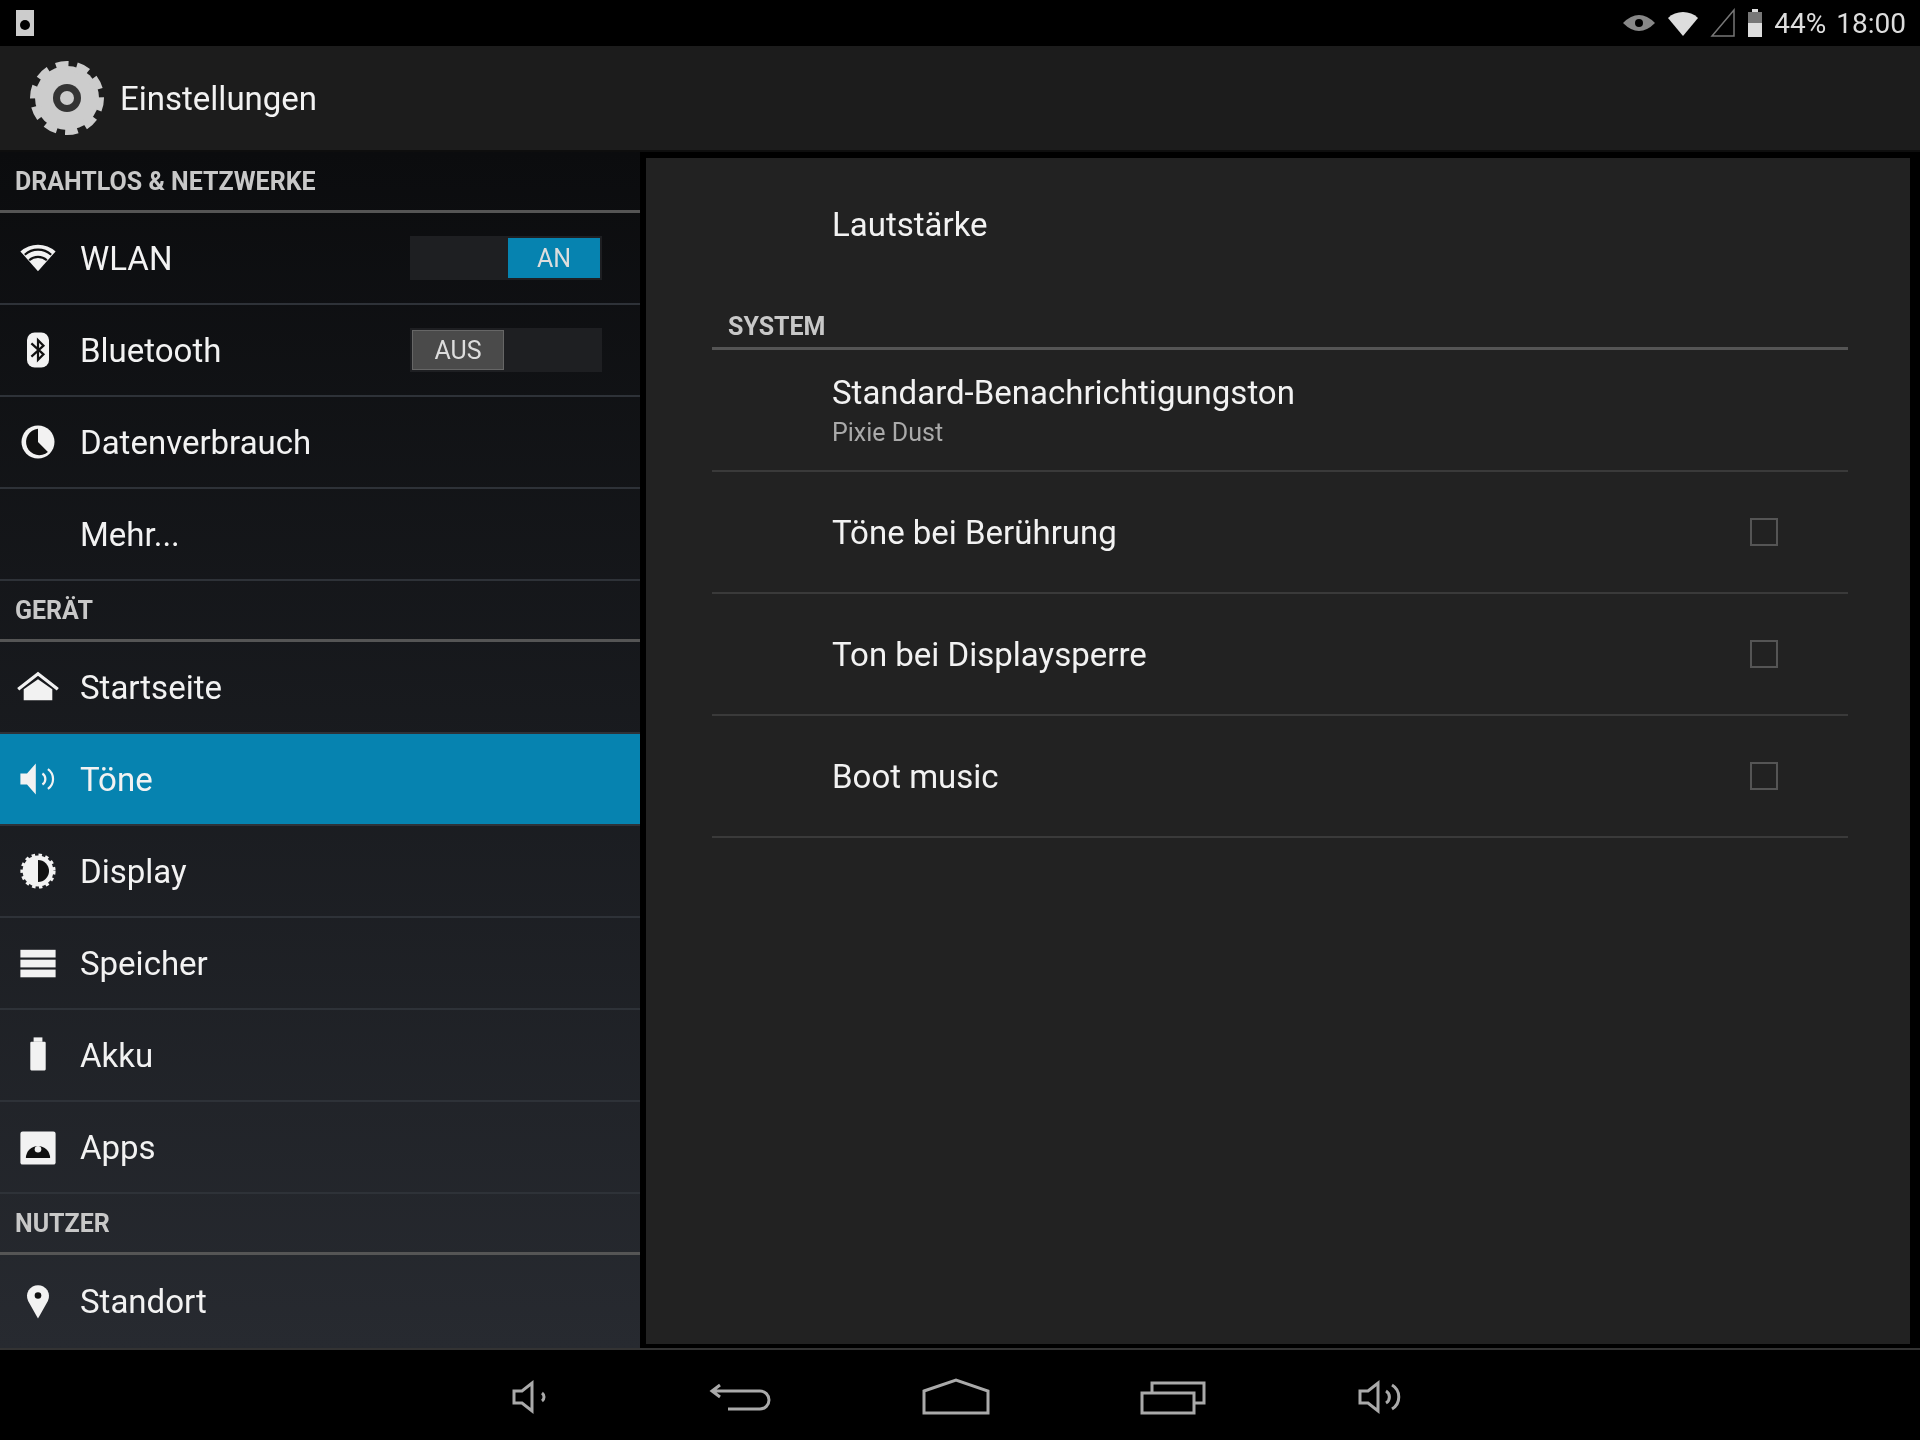  Describe the element at coordinates (975, 532) in the screenshot. I see `row-title: Töne bei Berührung` at that location.